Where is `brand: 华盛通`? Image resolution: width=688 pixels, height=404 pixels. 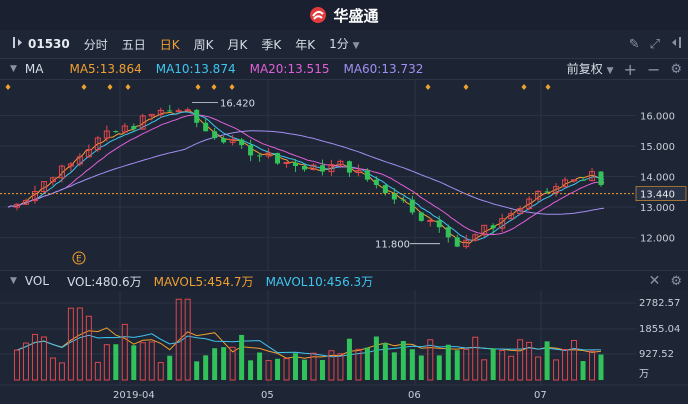 brand: 华盛通 is located at coordinates (344, 15).